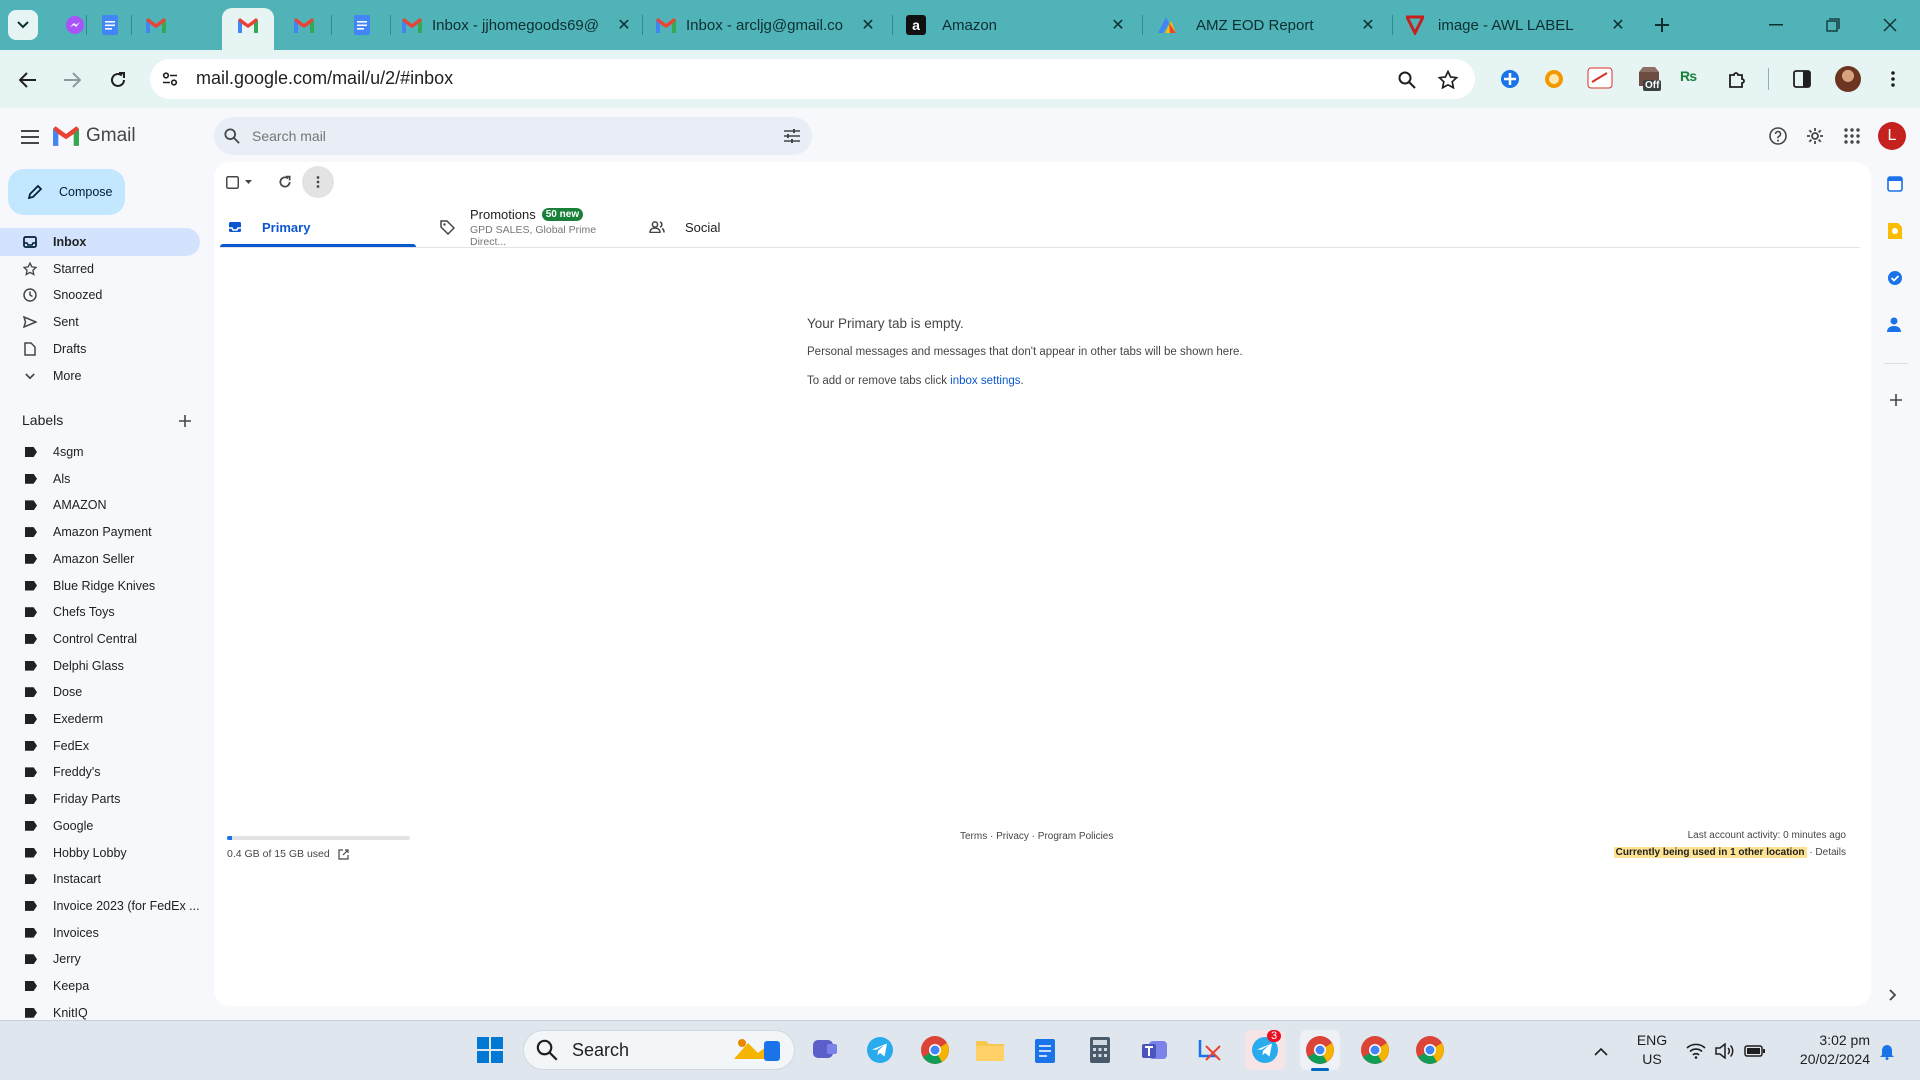 This screenshot has width=1920, height=1080. Describe the element at coordinates (1893, 79) in the screenshot. I see `browser-menu-button` at that location.